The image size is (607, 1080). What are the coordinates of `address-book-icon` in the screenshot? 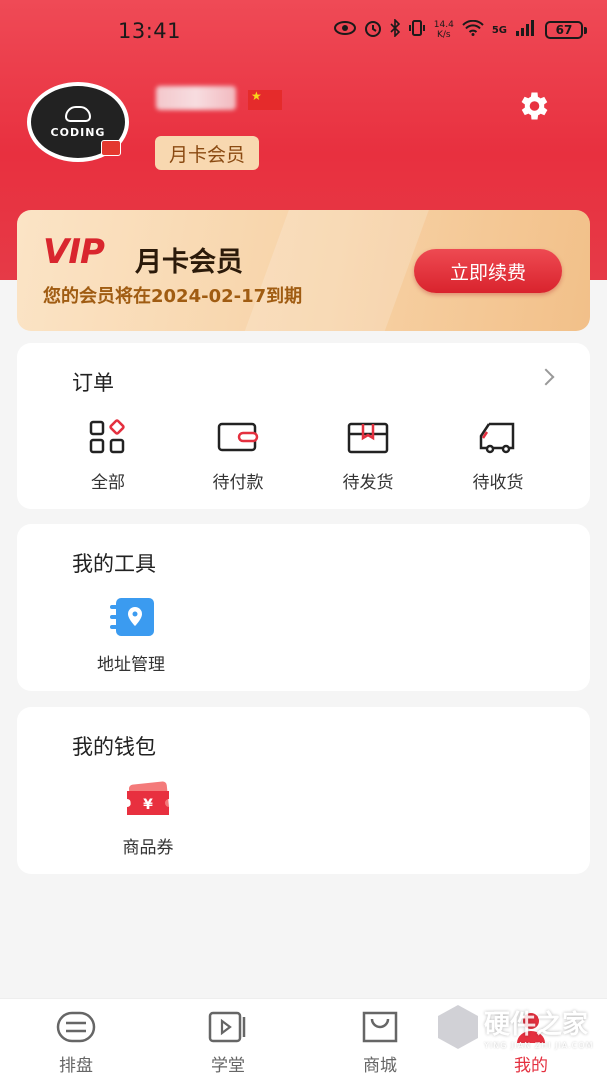 It's located at (132, 617).